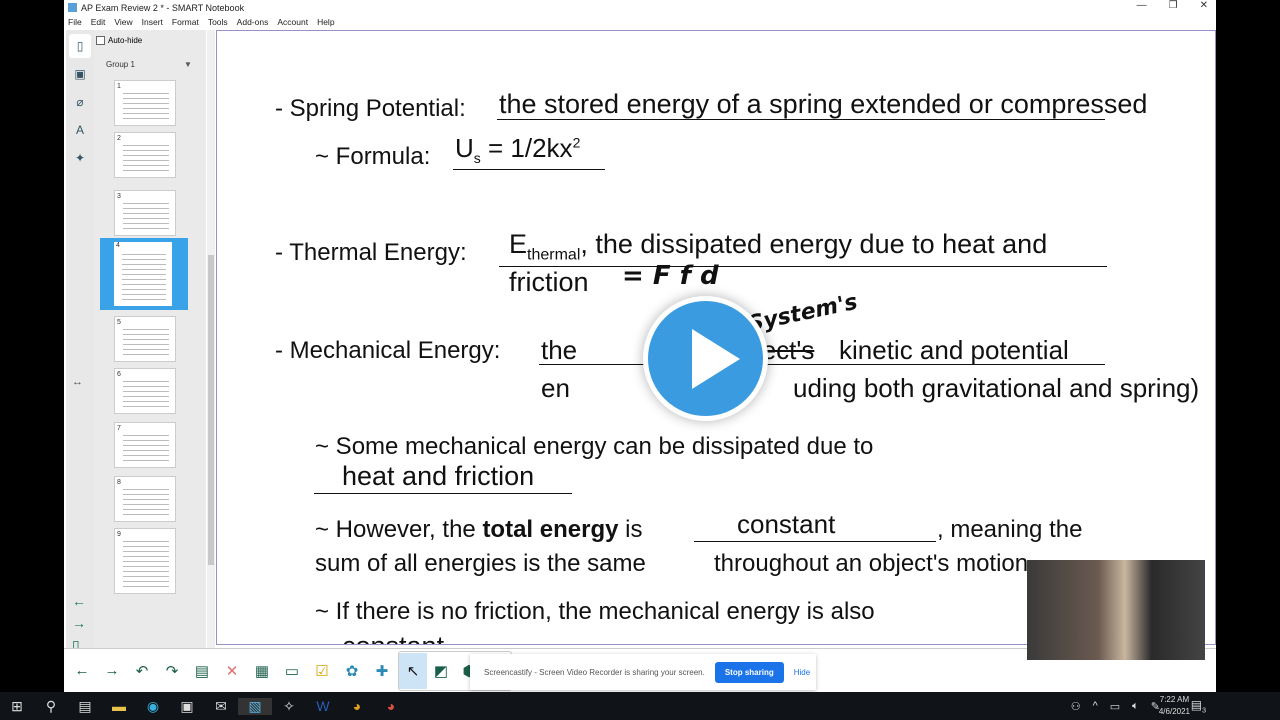  I want to click on next-page-button: →, so click(112, 671).